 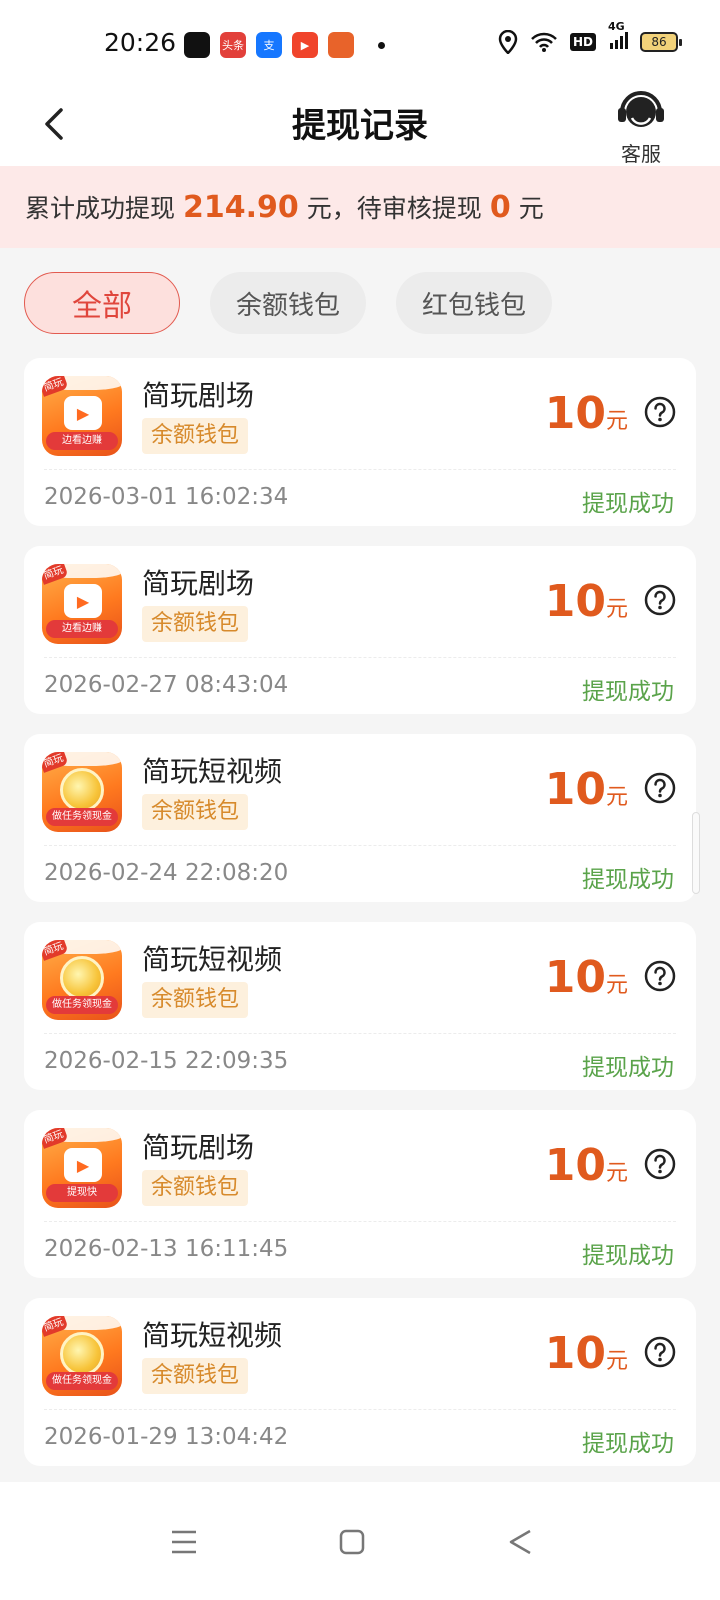 I want to click on withdraw-record-card: ▶ 提现快 简玩 简玩剧场 余额钱包 10元 2026-02-13 16:11:45 提现成功, so click(x=360, y=1194).